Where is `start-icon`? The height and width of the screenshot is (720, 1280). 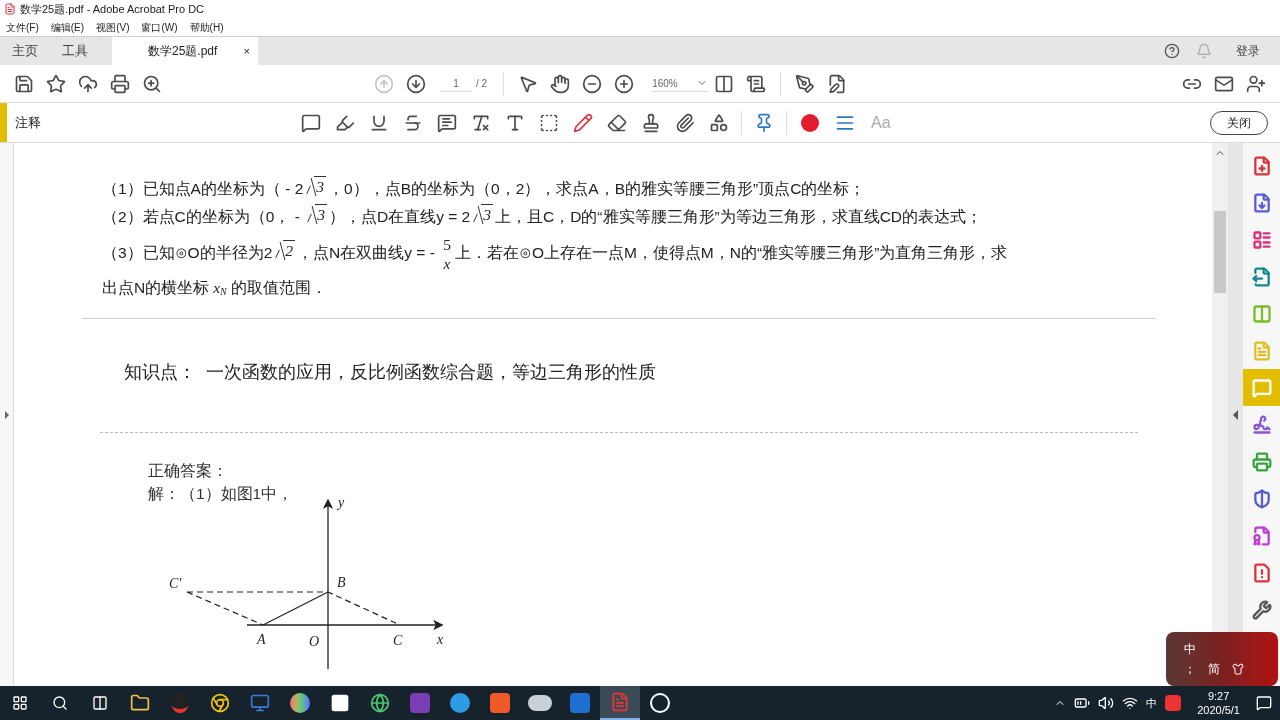 start-icon is located at coordinates (20, 703).